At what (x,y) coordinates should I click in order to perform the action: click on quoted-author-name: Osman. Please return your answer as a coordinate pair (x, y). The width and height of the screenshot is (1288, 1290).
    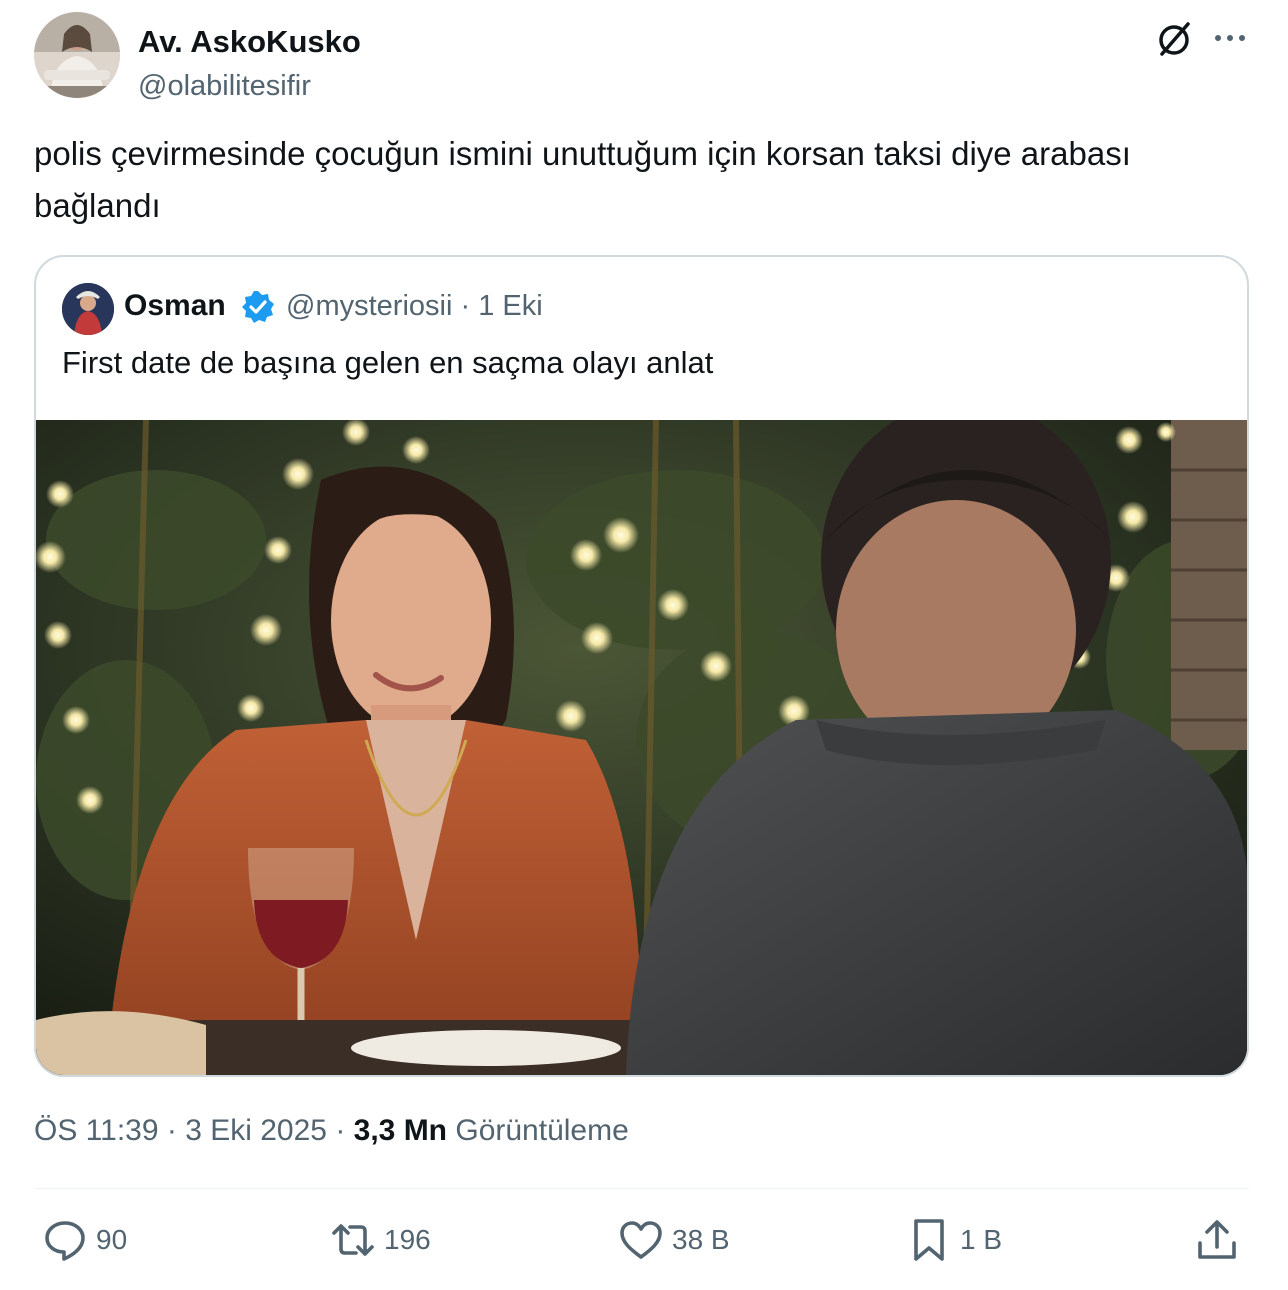
    Looking at the image, I should click on (175, 306).